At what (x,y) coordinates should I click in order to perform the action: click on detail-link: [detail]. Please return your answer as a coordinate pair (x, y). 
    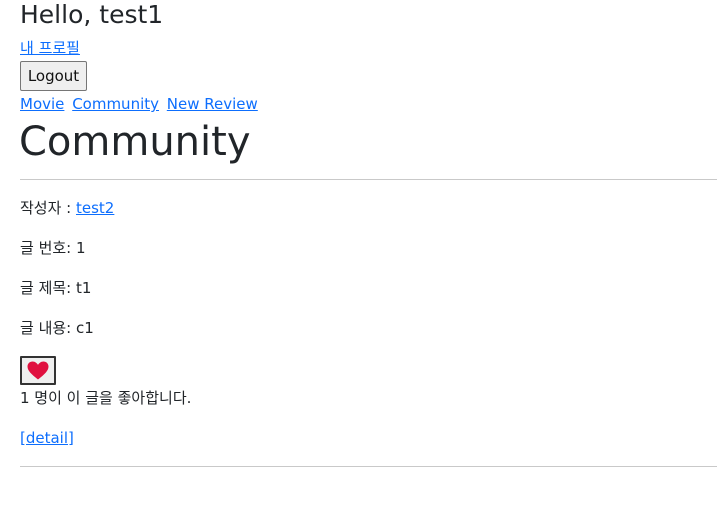
    Looking at the image, I should click on (47, 438).